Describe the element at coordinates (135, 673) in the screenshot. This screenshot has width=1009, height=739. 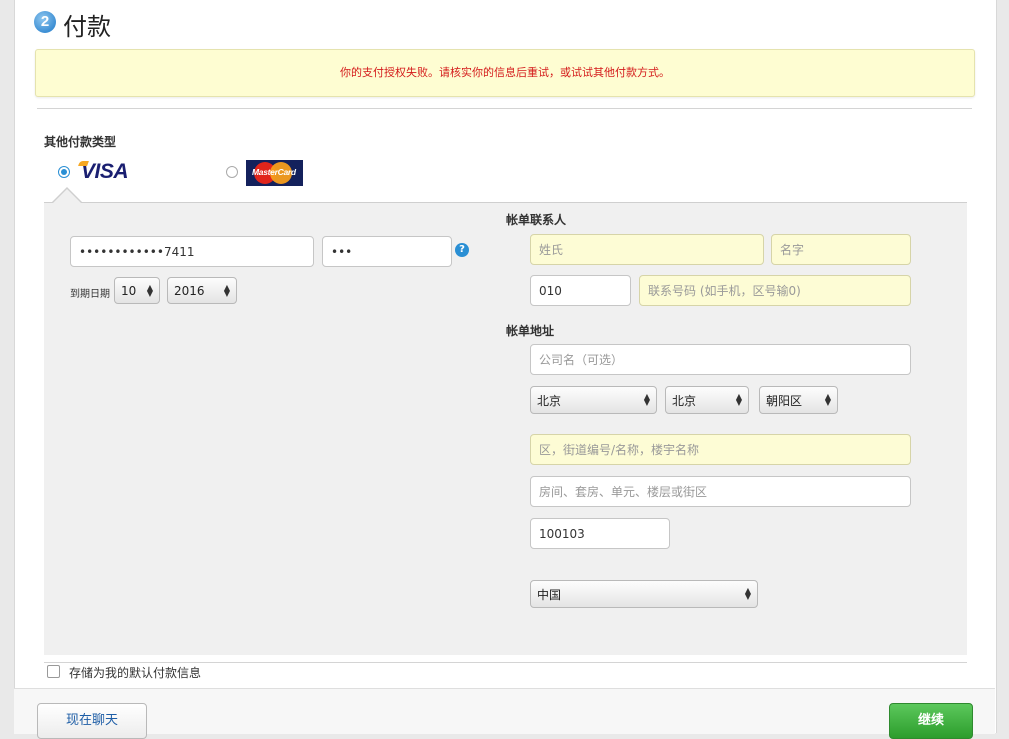
I see `save-default-label: 存储为我的默认付款信息` at that location.